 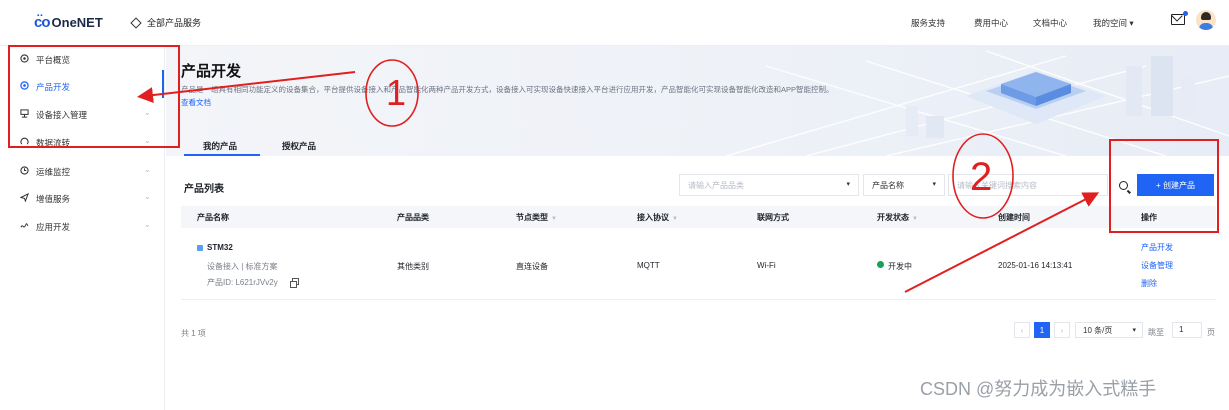 What do you see at coordinates (1035, 265) in the screenshot?
I see `created-time: 2025-01-16 14:13:41` at bounding box center [1035, 265].